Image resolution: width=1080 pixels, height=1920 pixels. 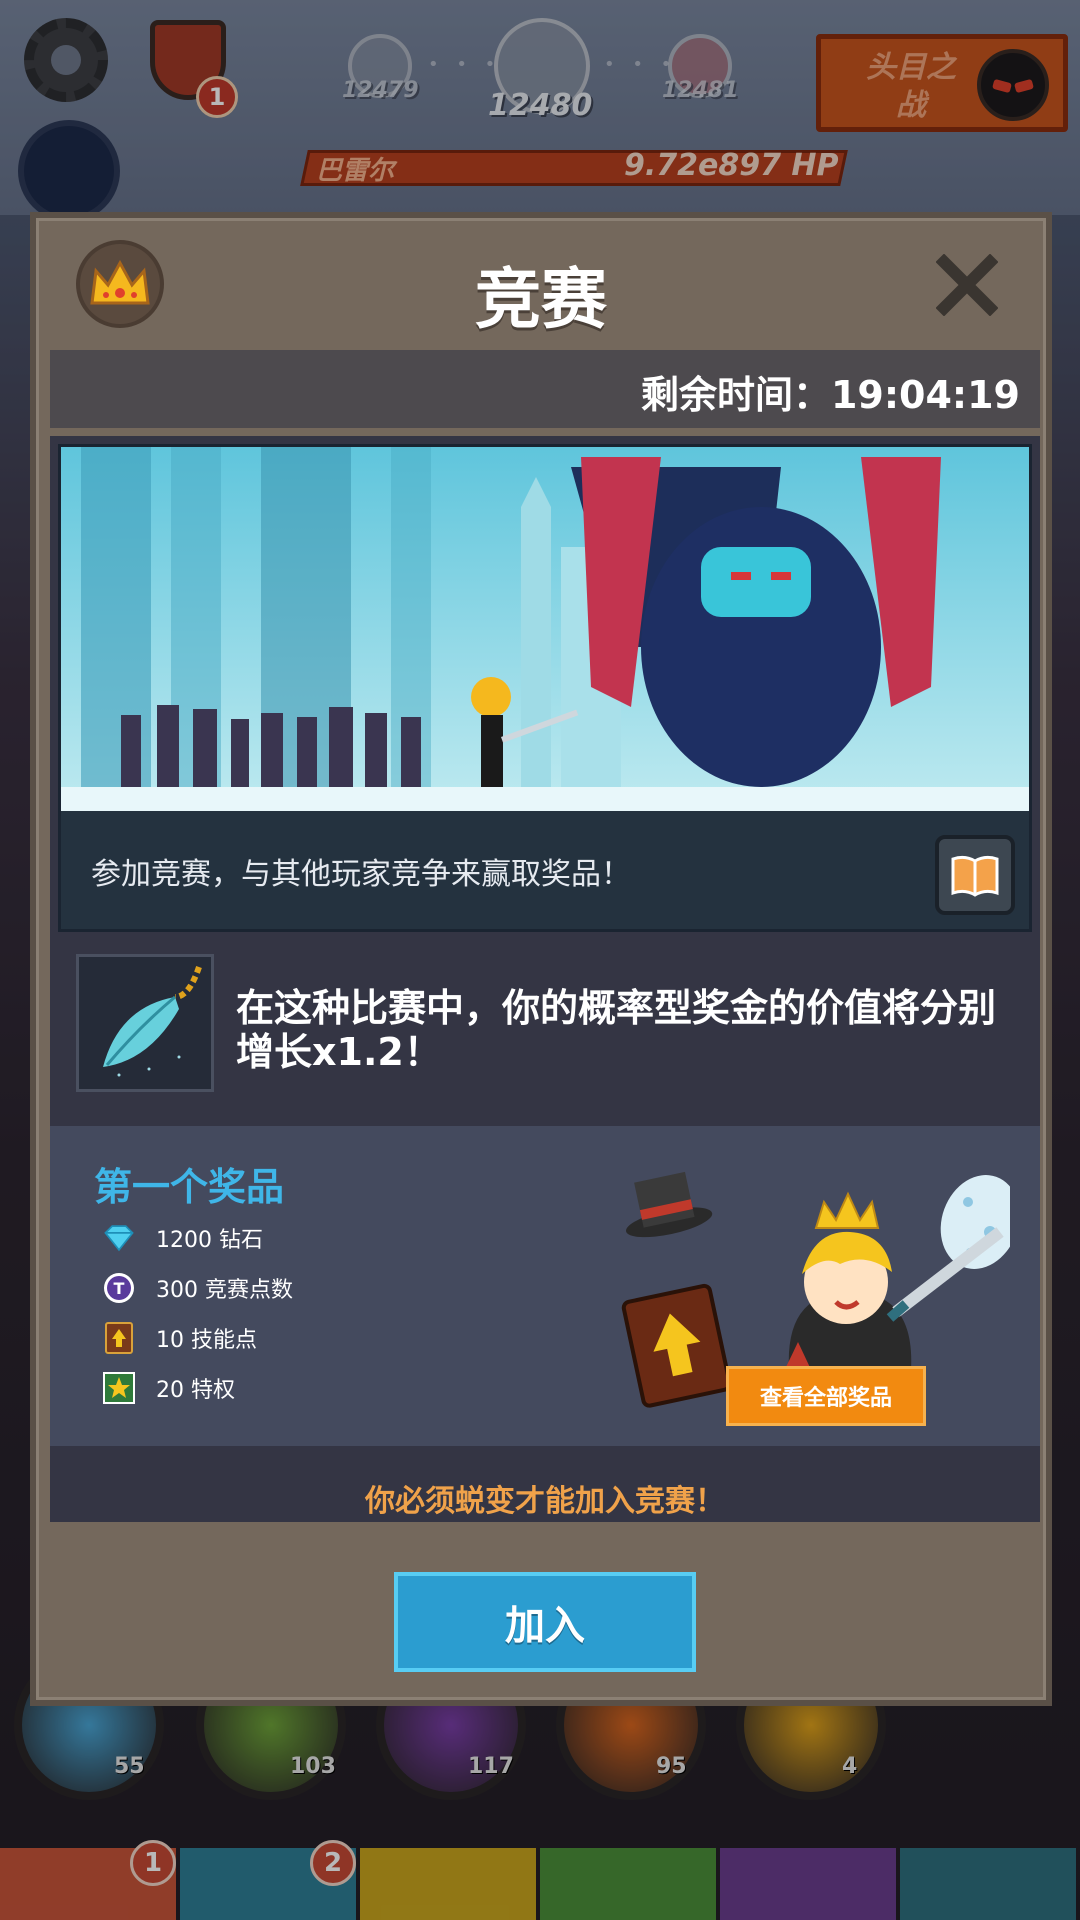 I want to click on prize-line-perks: 20 特权, so click(x=168, y=1388).